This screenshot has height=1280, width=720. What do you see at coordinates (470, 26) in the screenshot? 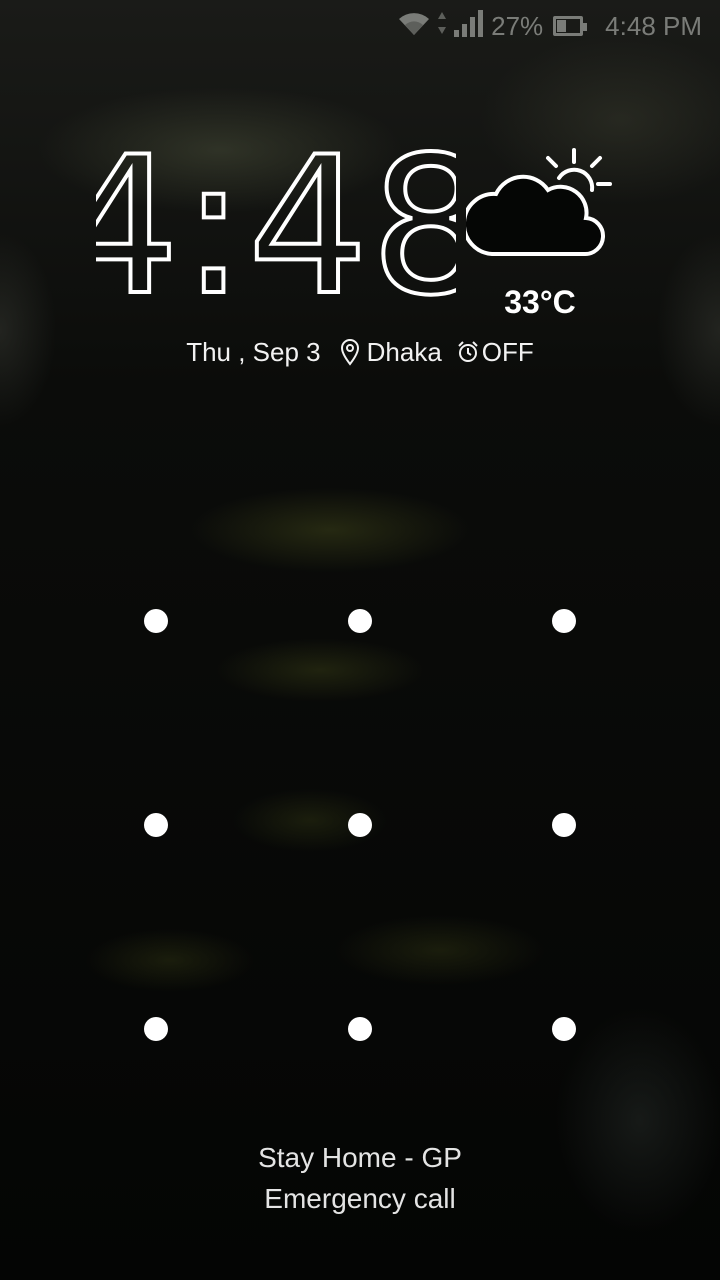
I see `signal-icon` at bounding box center [470, 26].